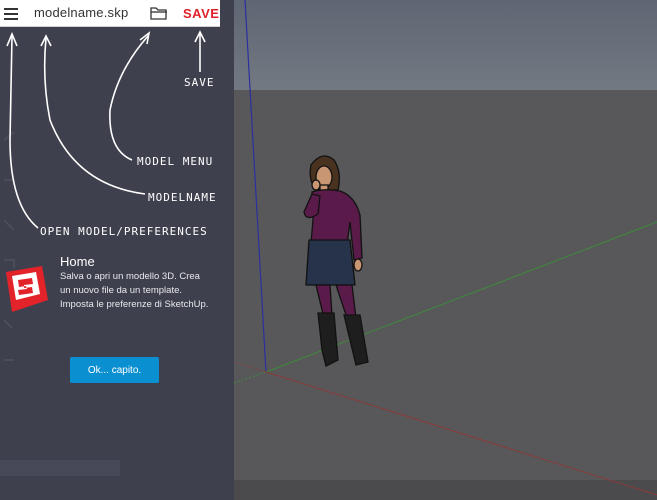 Image resolution: width=657 pixels, height=500 pixels. What do you see at coordinates (175, 161) in the screenshot?
I see `callout-model-menu: model menu` at bounding box center [175, 161].